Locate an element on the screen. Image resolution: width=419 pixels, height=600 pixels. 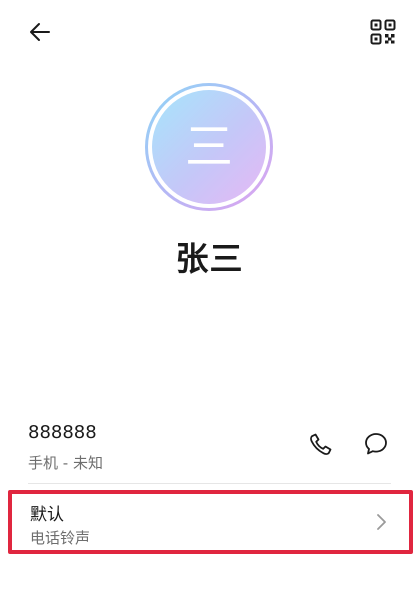
ringtone-label: 电话铃声 is located at coordinates (60, 538).